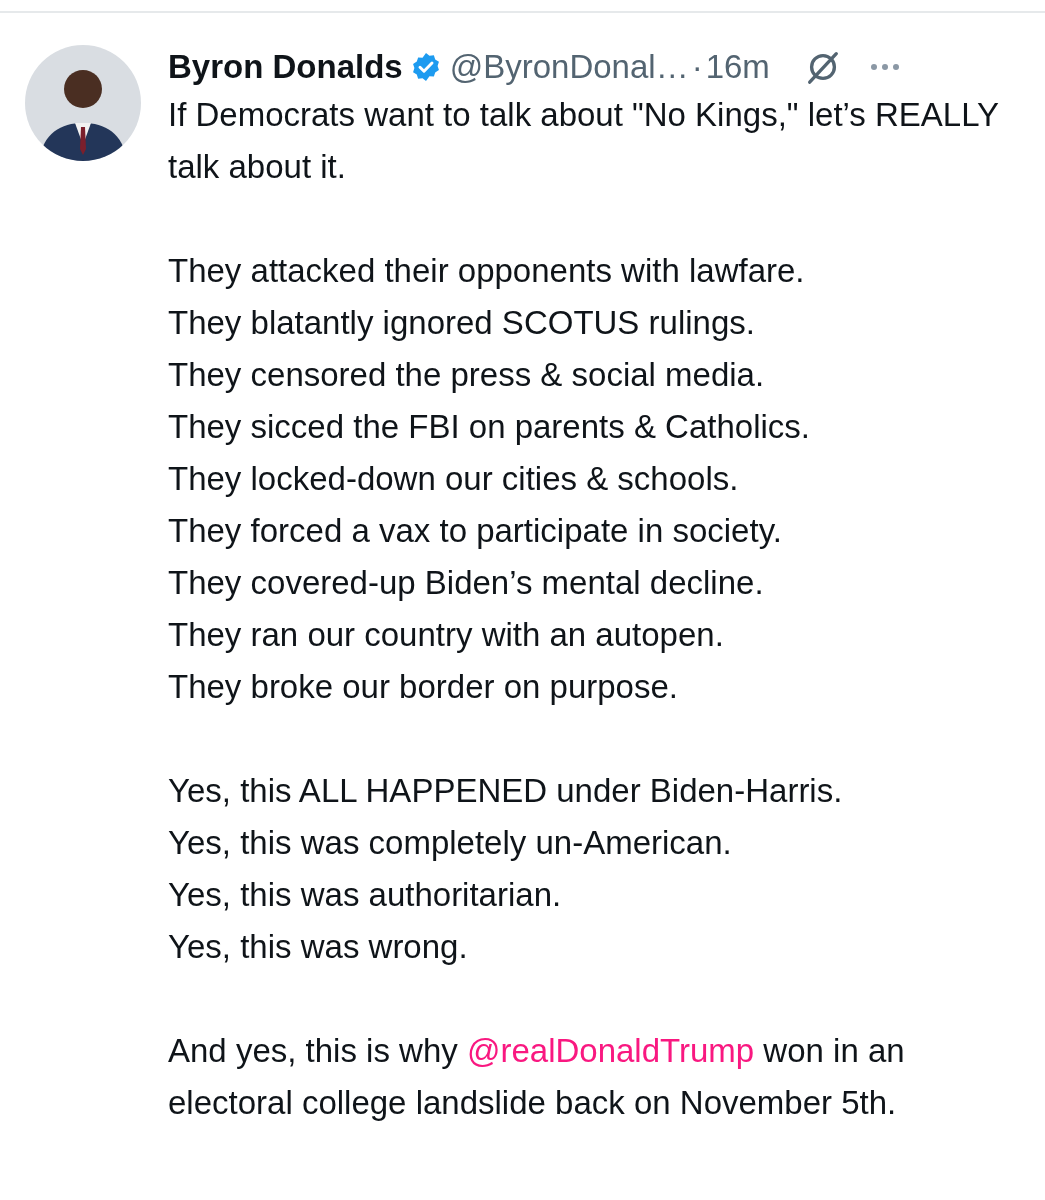 The height and width of the screenshot is (1200, 1045). I want to click on tweet-text: They forced a vax to participate in society., so click(475, 531).